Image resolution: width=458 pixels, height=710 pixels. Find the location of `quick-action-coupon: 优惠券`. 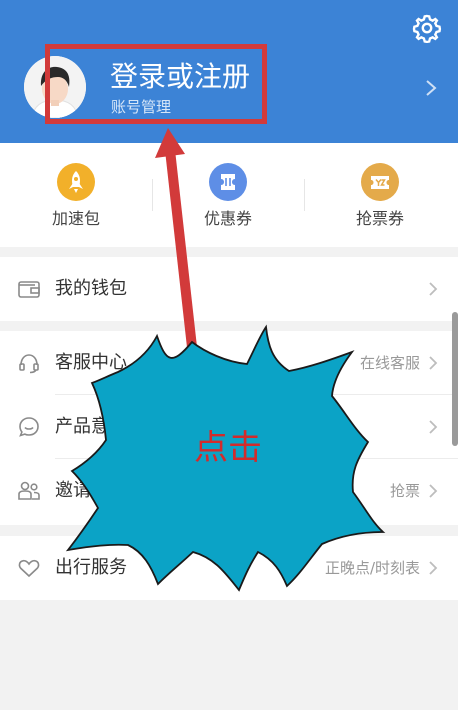

quick-action-coupon: 优惠券 is located at coordinates (228, 195).